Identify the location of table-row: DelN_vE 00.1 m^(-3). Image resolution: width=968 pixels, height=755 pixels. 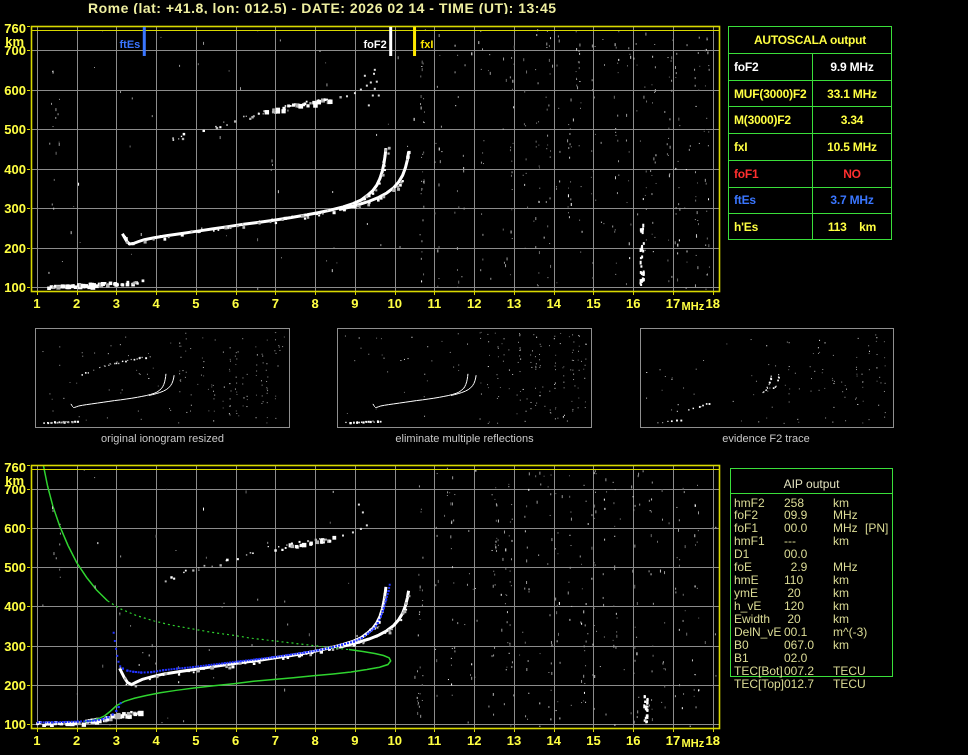
(820, 631).